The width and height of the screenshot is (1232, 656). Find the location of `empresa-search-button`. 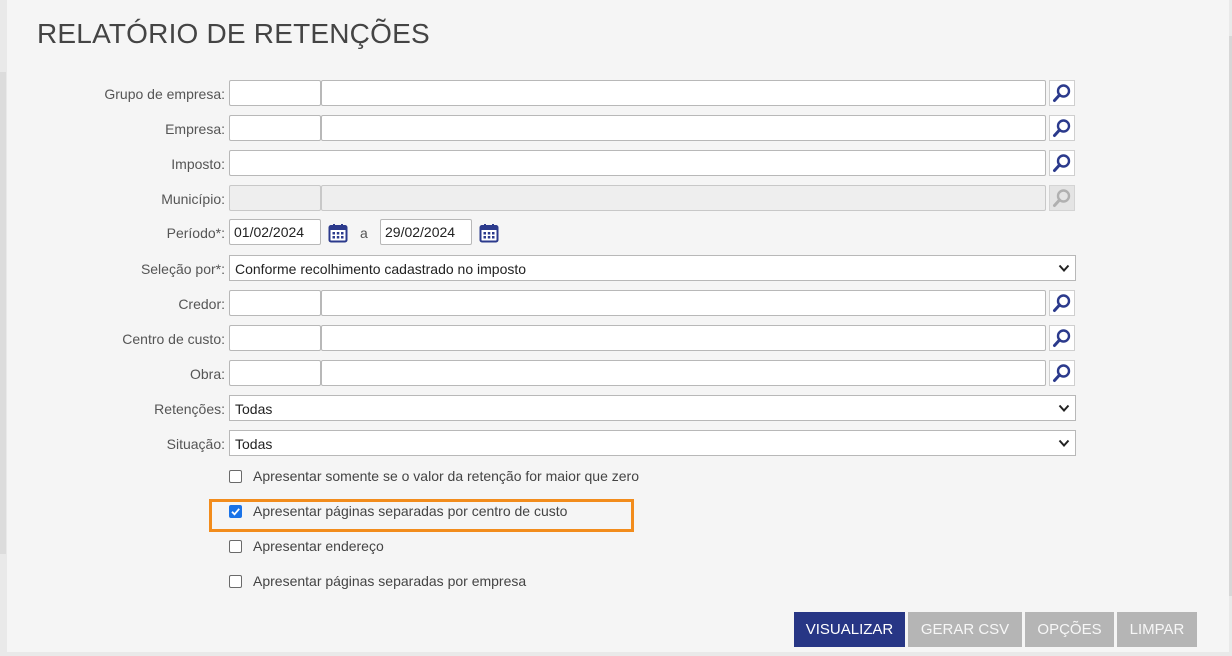

empresa-search-button is located at coordinates (1062, 128).